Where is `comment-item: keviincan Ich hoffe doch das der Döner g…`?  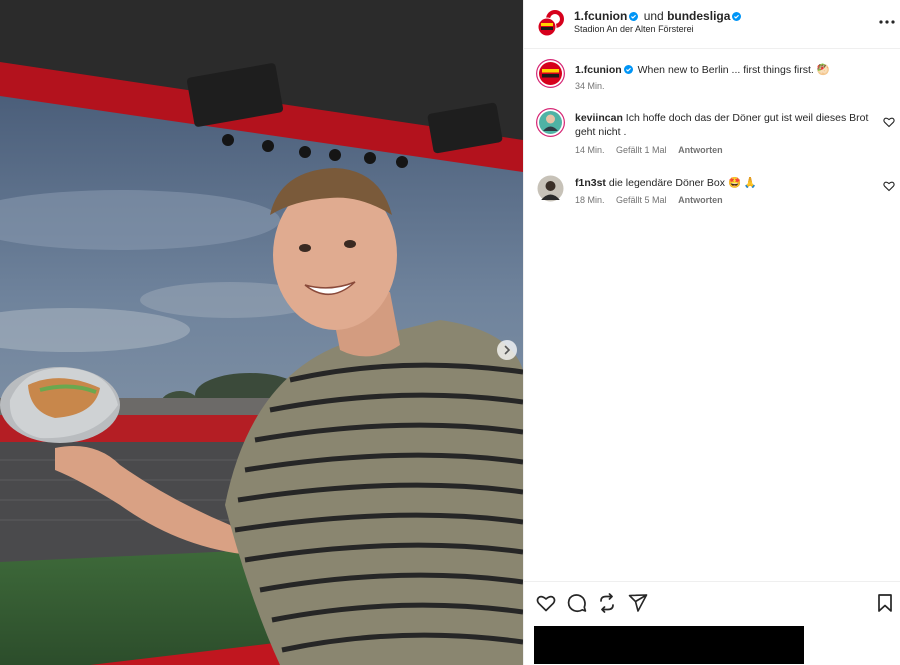 comment-item: keviincan Ich hoffe doch das der Döner g… is located at coordinates (712, 131).